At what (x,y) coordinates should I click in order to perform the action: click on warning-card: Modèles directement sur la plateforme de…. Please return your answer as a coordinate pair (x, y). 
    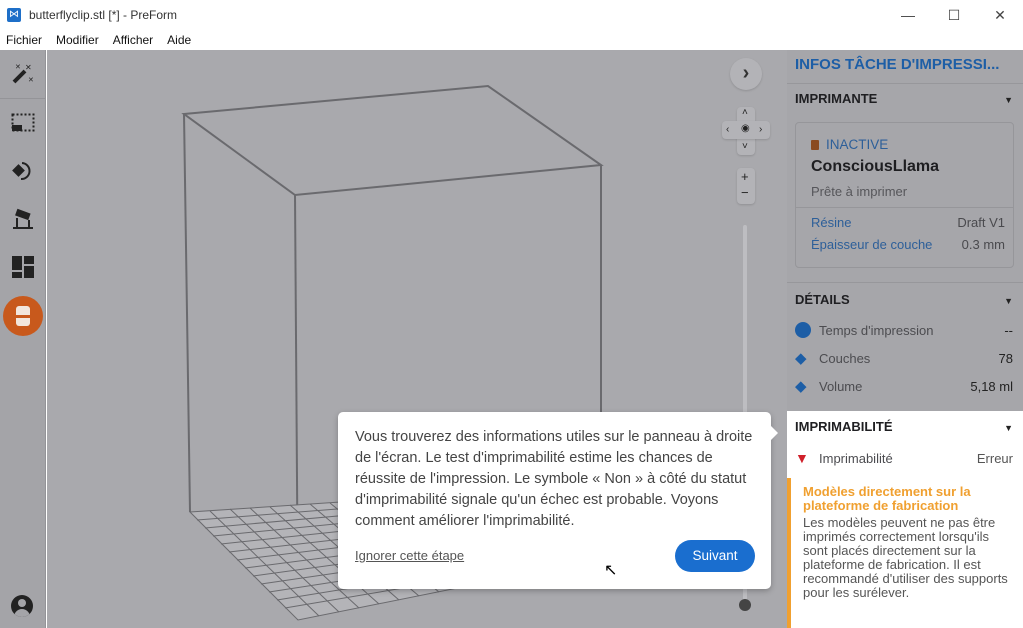
    Looking at the image, I should click on (905, 553).